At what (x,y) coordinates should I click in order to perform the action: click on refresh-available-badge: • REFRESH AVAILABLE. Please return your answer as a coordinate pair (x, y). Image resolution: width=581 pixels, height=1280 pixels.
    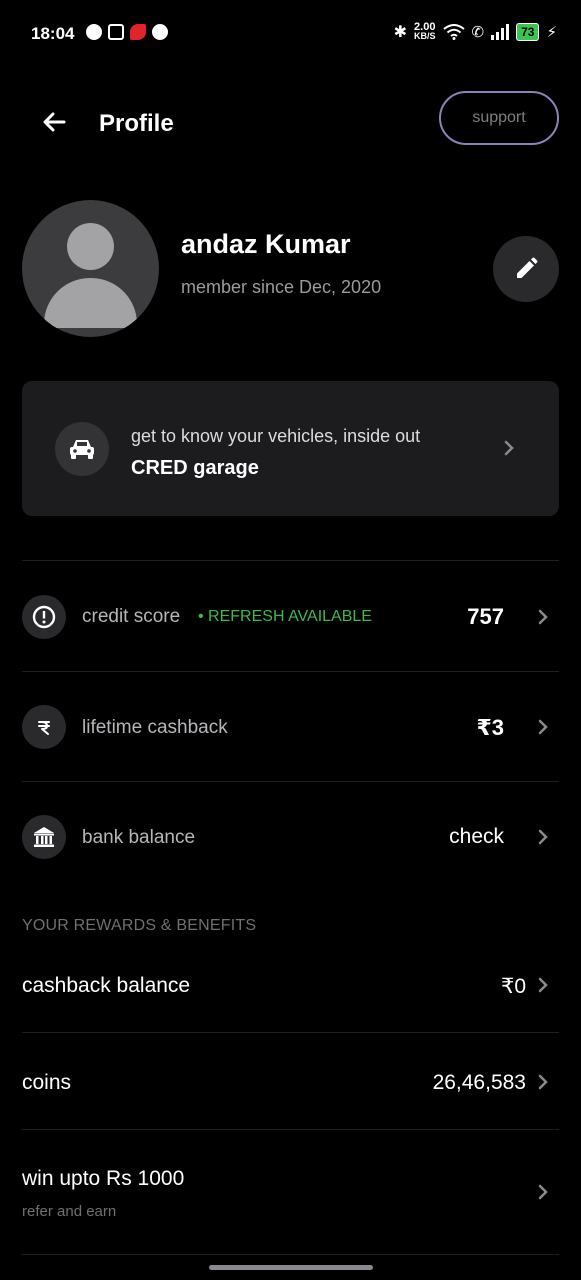
    Looking at the image, I should click on (285, 617).